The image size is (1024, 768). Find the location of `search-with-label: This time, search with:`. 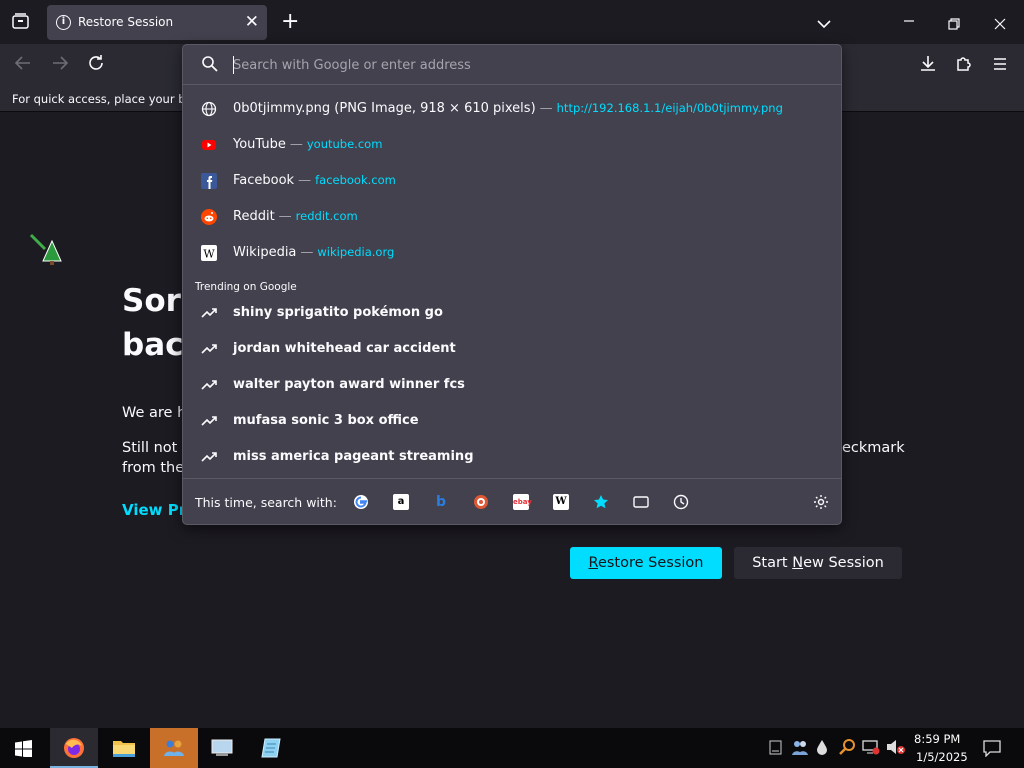

search-with-label: This time, search with: is located at coordinates (266, 502).